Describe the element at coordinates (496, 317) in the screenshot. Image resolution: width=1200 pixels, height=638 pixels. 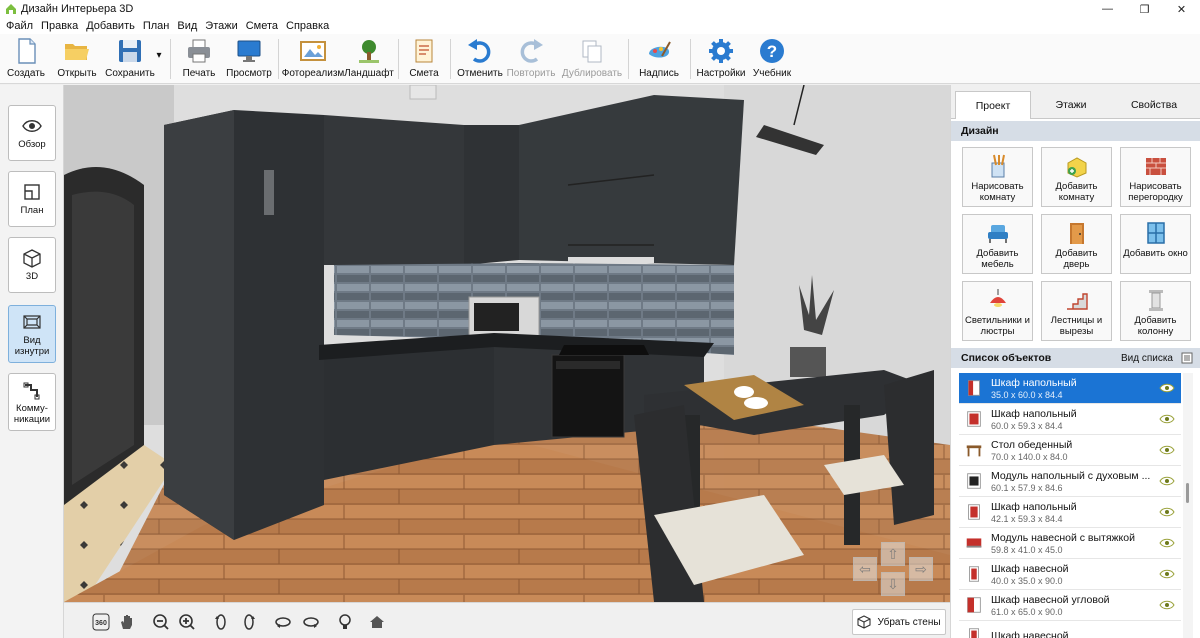
I see `microwave-door` at that location.